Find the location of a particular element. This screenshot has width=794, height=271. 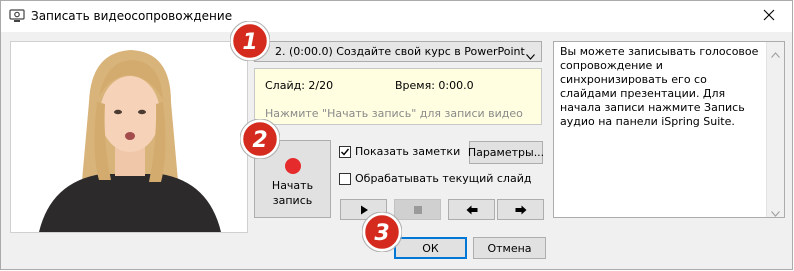

show-notes-checkbox is located at coordinates (345, 152).